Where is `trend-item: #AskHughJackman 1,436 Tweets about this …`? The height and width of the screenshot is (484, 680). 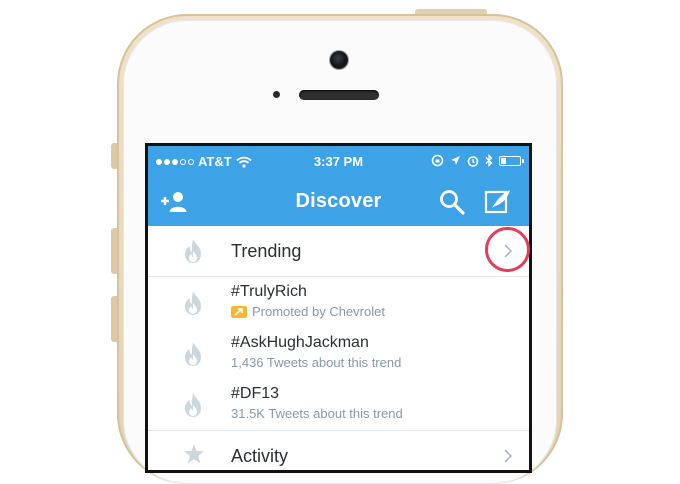 trend-item: #AskHughJackman 1,436 Tweets about this … is located at coordinates (338, 353).